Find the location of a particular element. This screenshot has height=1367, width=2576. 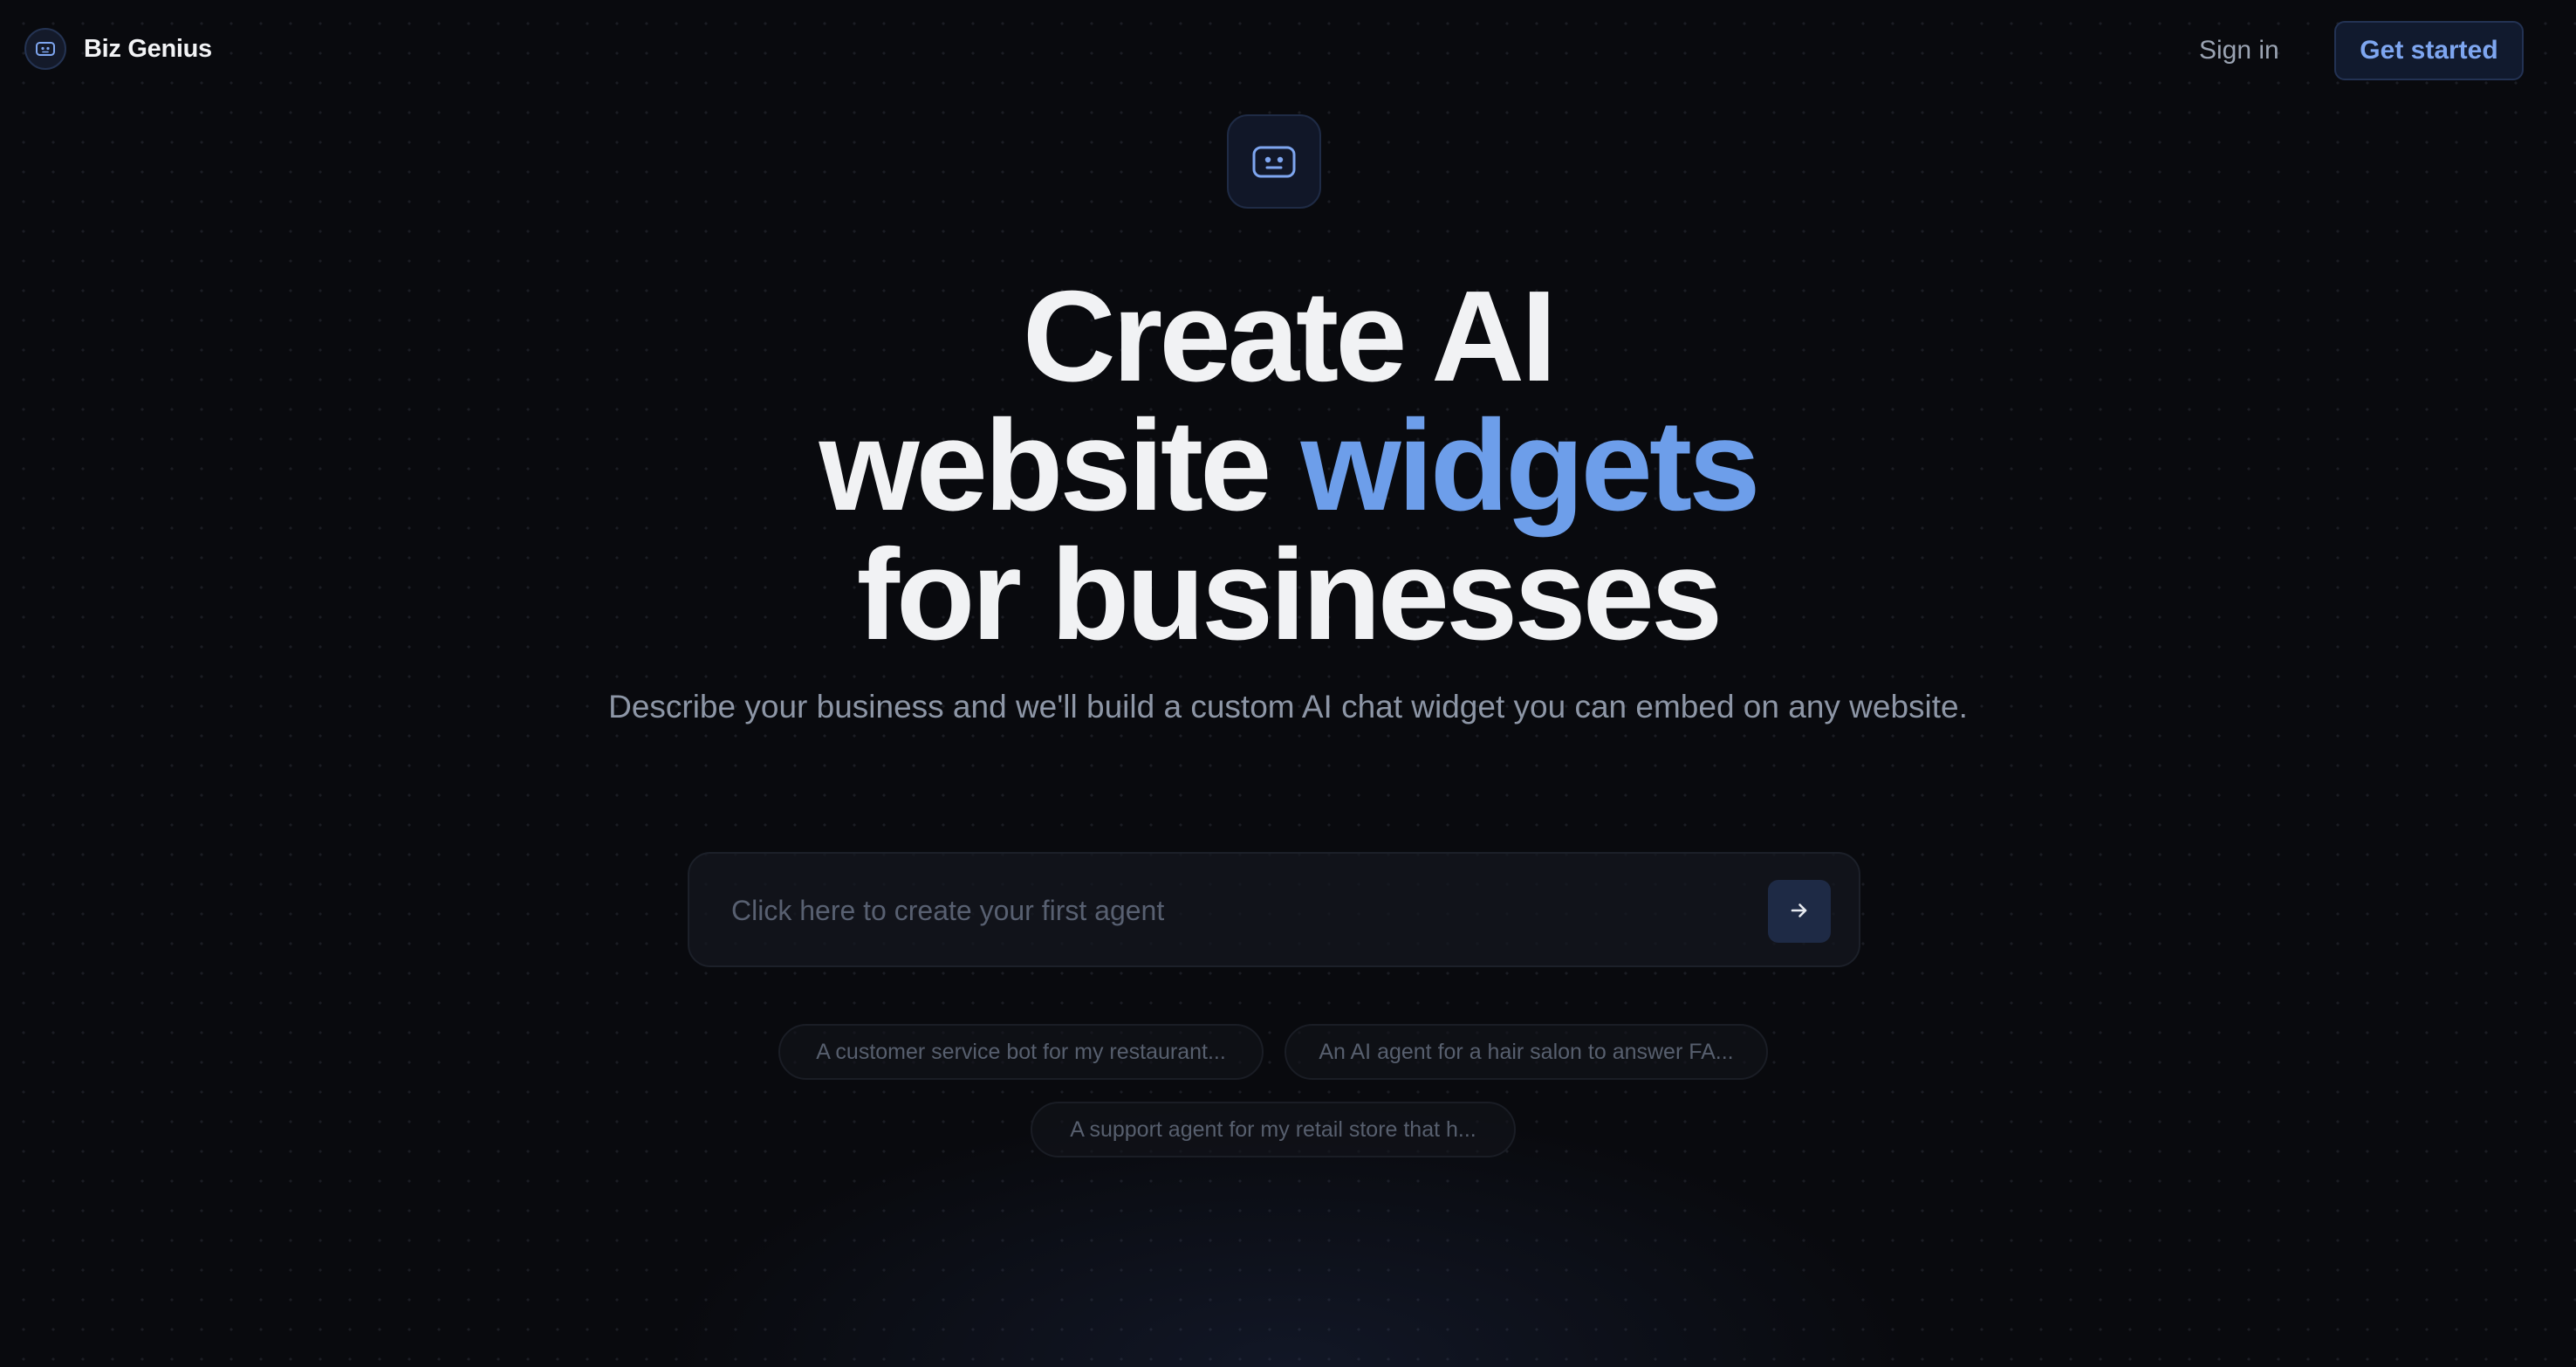

headline-accent-word: widgets is located at coordinates (1530, 466).